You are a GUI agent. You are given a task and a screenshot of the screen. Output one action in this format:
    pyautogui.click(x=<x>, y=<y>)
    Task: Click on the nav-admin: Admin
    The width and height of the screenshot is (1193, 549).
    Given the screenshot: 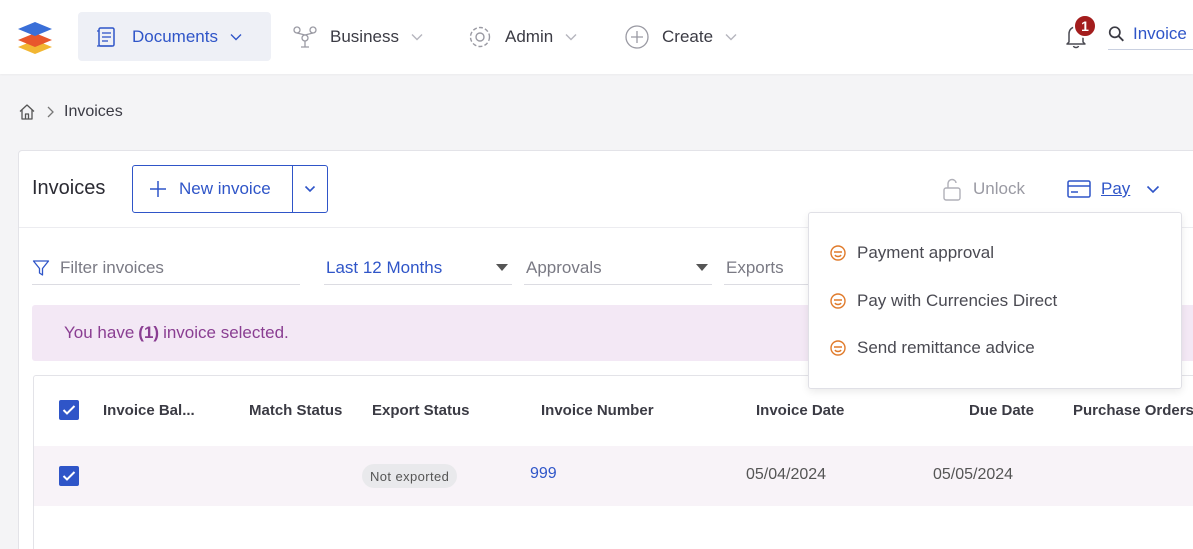 What is the action you would take?
    pyautogui.click(x=522, y=36)
    